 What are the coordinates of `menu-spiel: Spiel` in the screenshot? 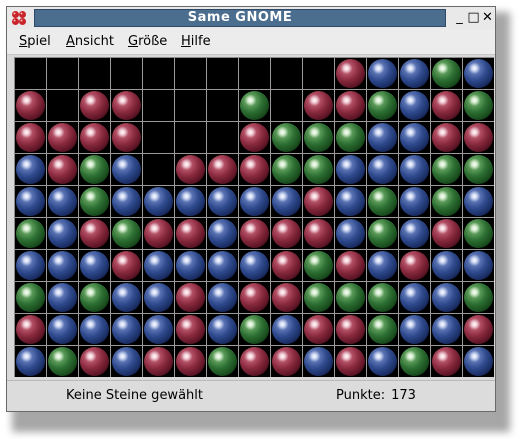 It's located at (35, 41).